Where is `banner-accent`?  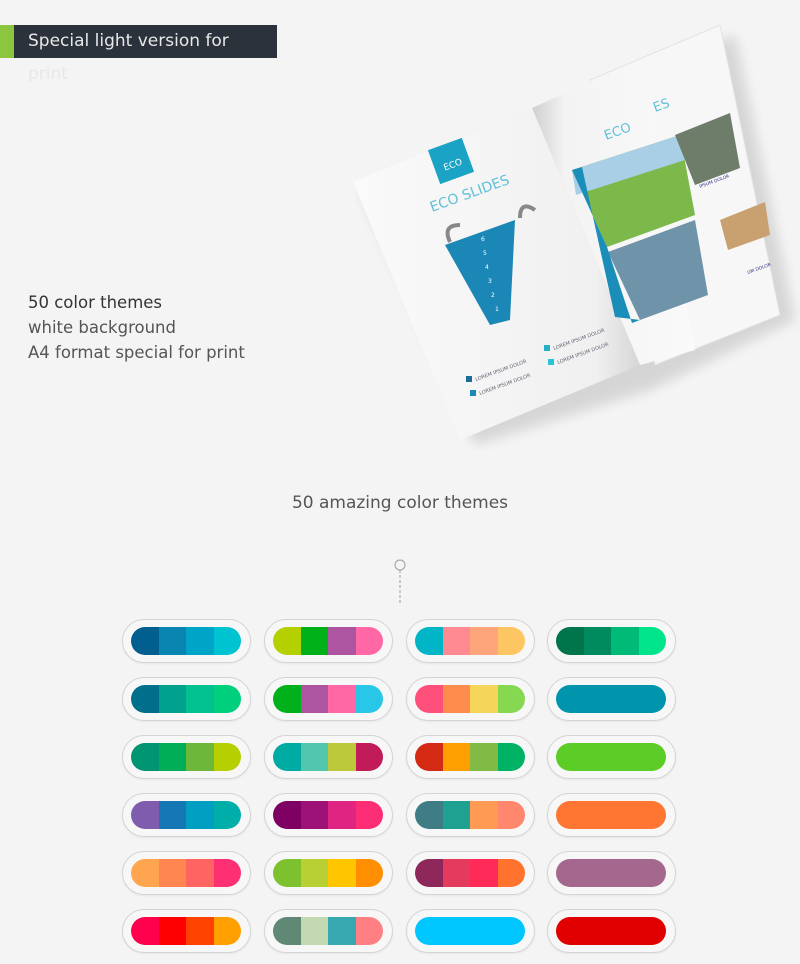 banner-accent is located at coordinates (7, 41).